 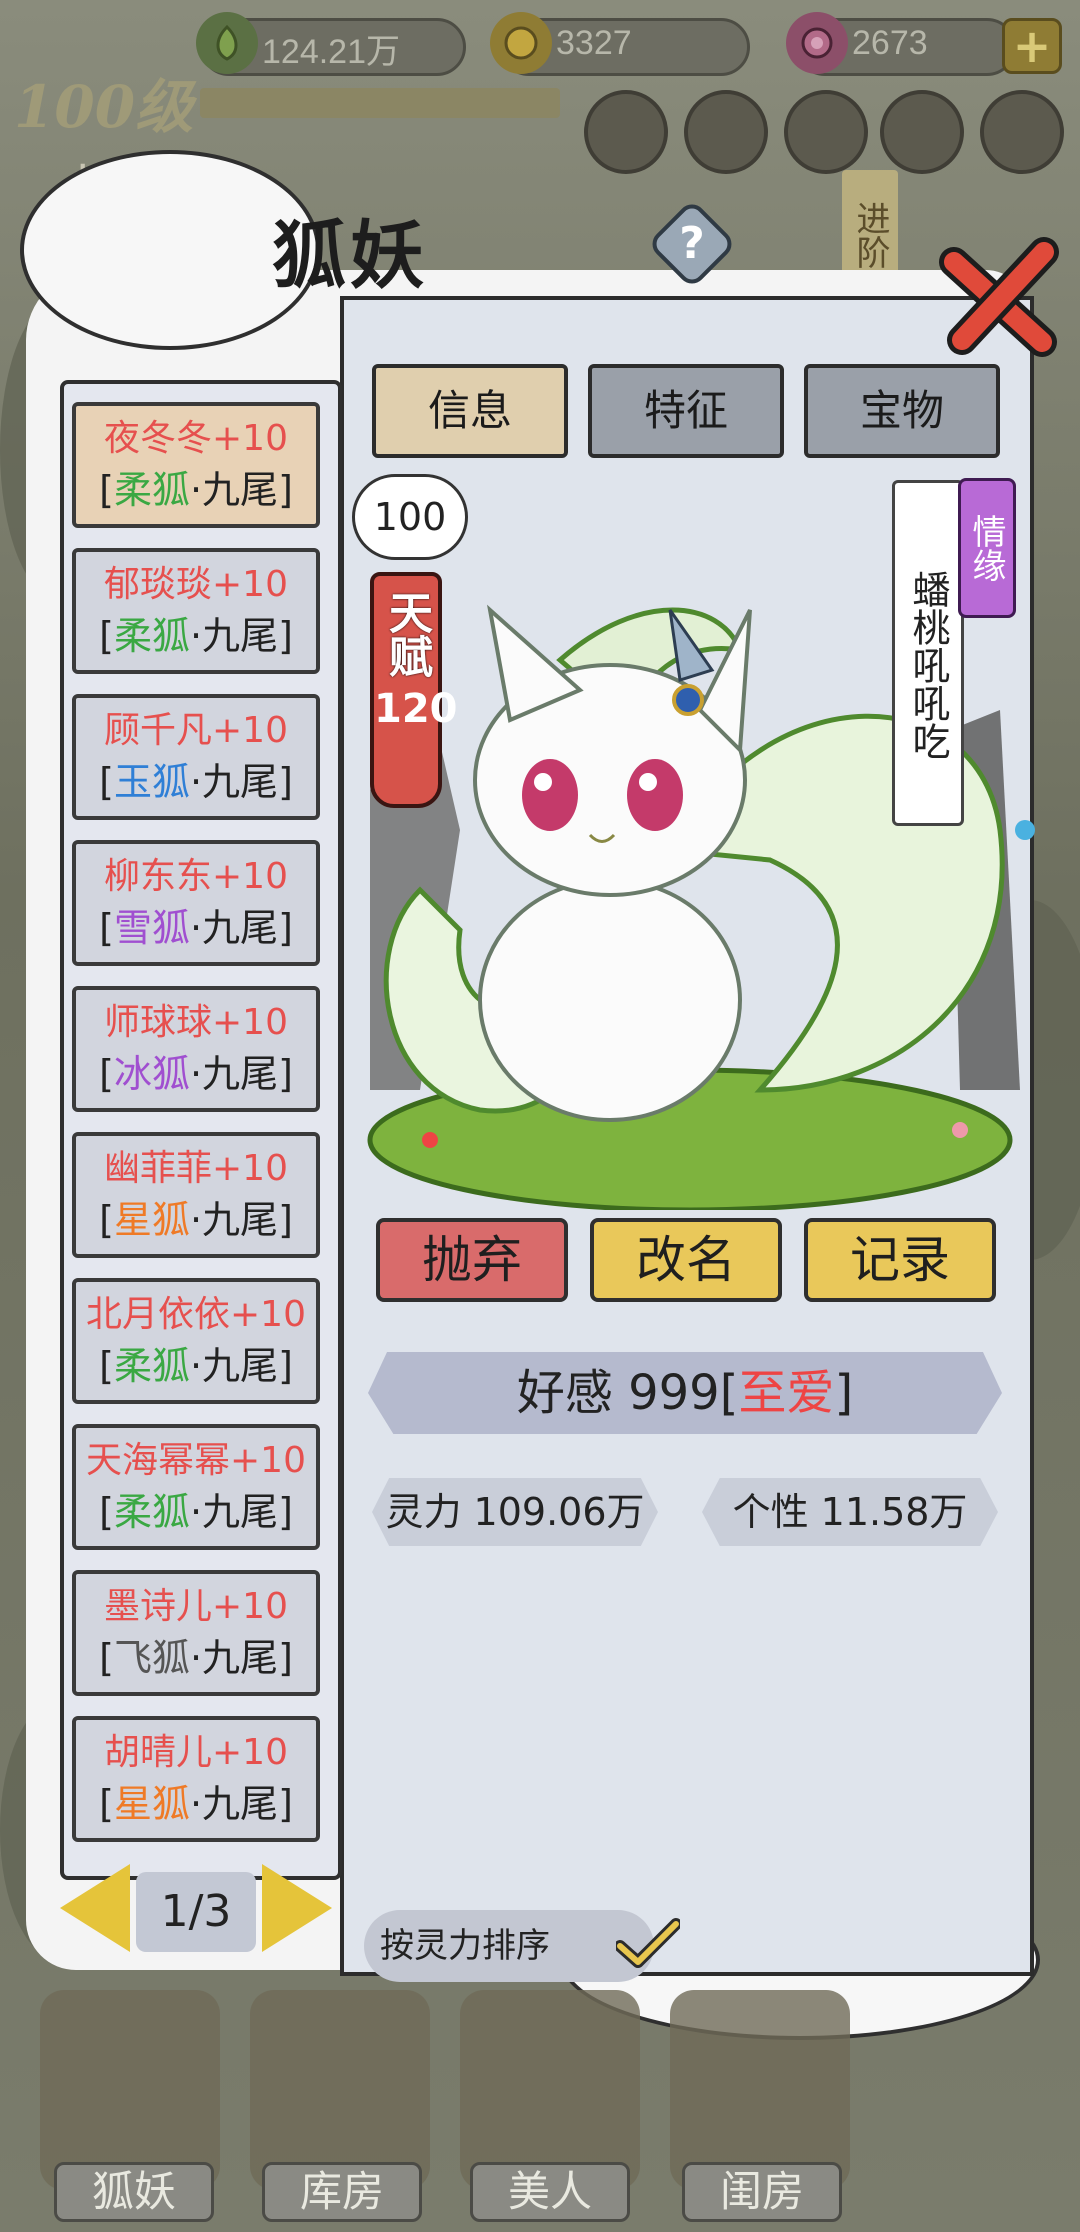 I want to click on wheel-menu-icon, so click(x=922, y=132).